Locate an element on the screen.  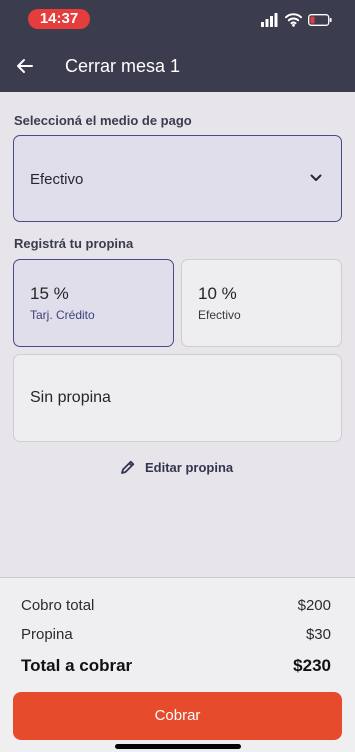
payment-method-label: Seleccioná el medio de pago is located at coordinates (103, 120).